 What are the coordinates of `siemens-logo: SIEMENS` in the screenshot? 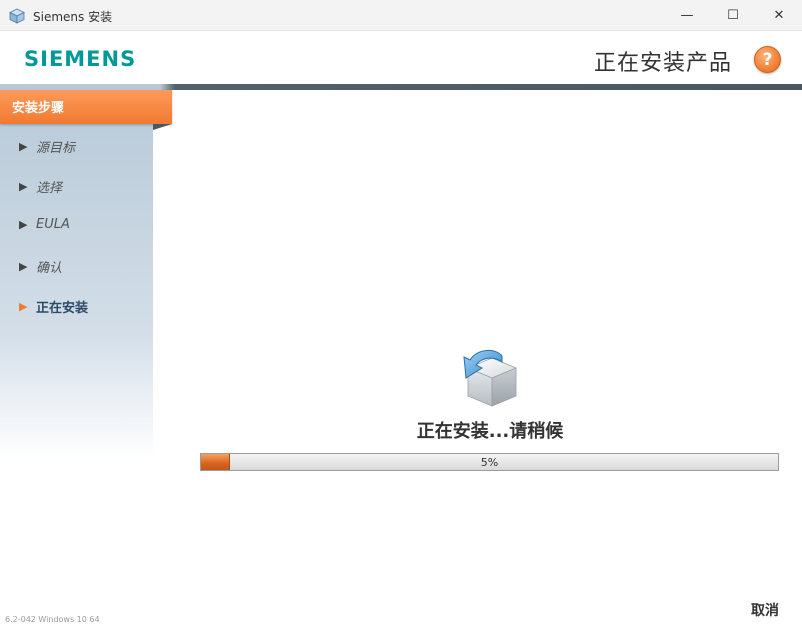 It's located at (80, 59).